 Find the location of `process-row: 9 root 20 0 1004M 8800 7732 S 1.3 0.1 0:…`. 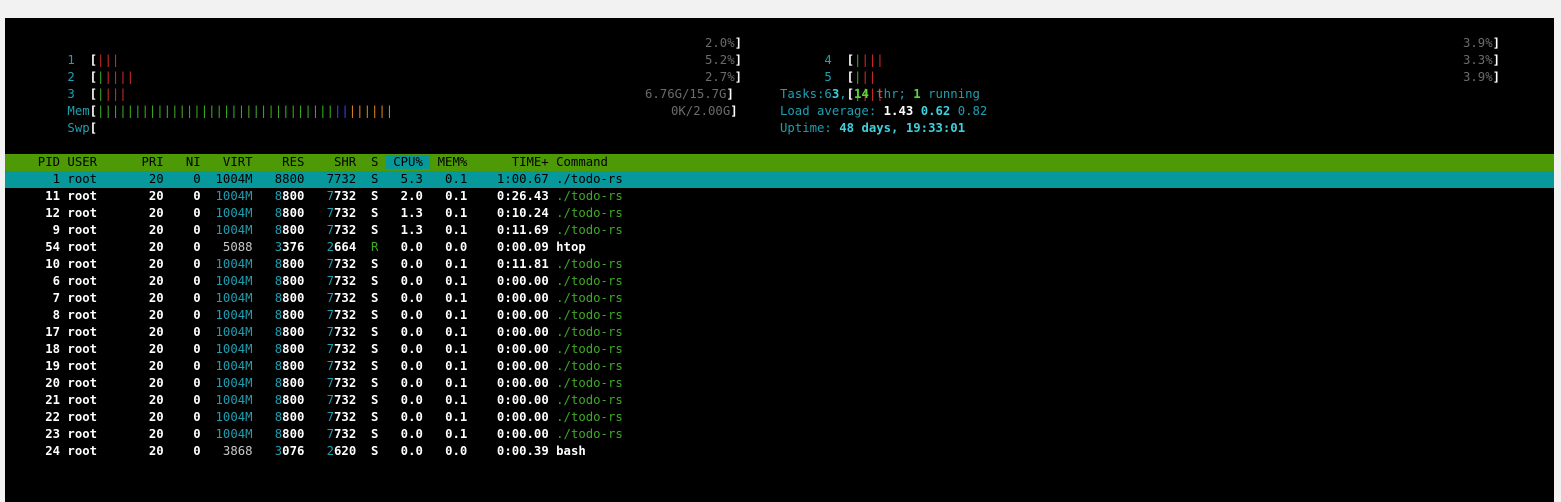

process-row: 9 root 20 0 1004M 8800 7732 S 1.3 0.1 0:… is located at coordinates (323, 230).